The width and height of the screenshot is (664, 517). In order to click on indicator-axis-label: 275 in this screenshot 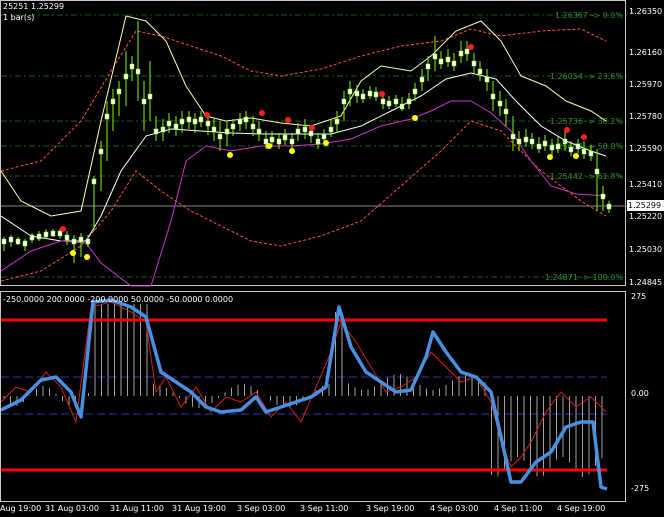, I will do `click(639, 296)`.